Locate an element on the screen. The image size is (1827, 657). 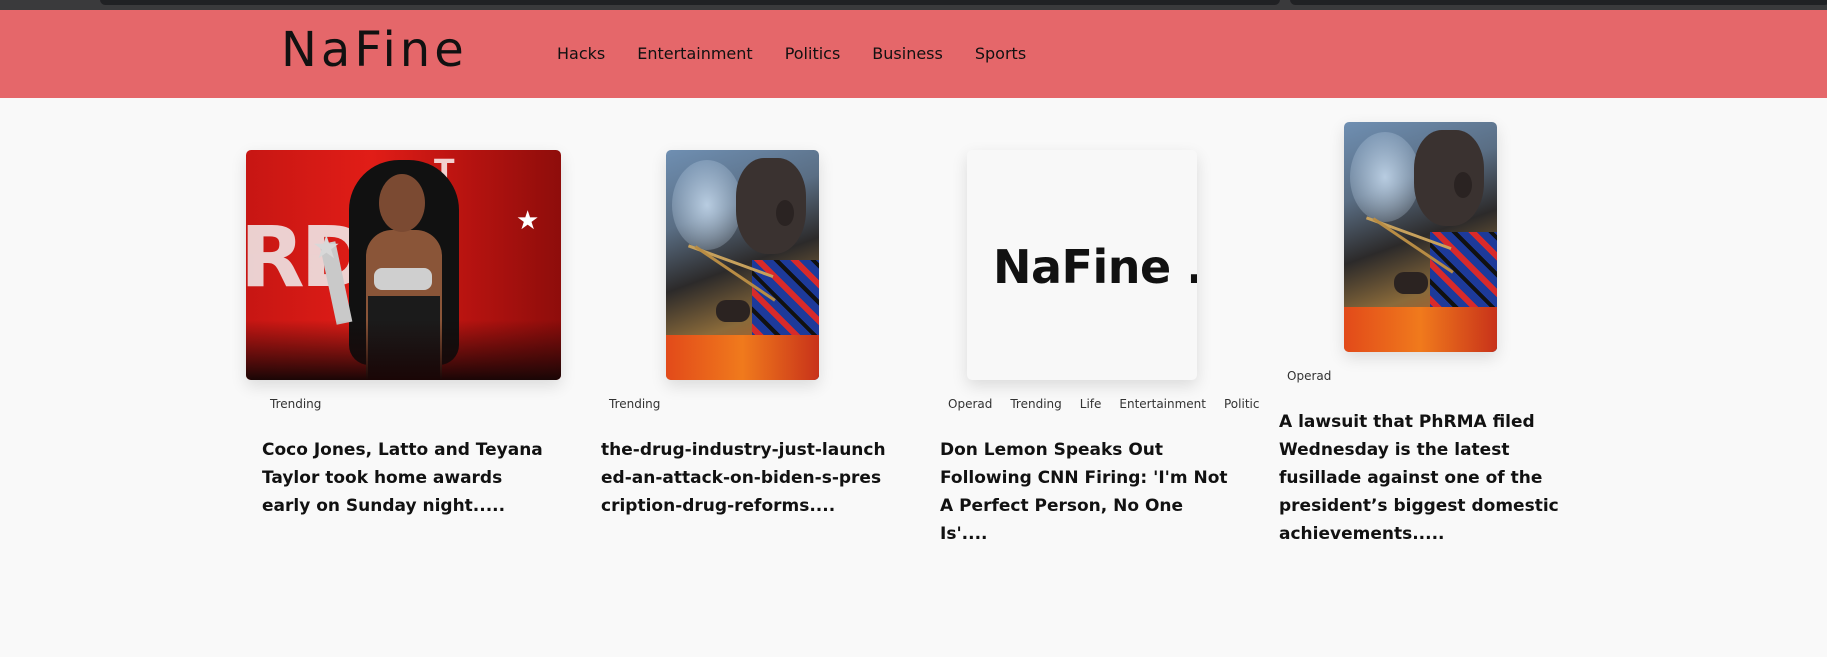
site-logo: NaFine is located at coordinates (374, 50).